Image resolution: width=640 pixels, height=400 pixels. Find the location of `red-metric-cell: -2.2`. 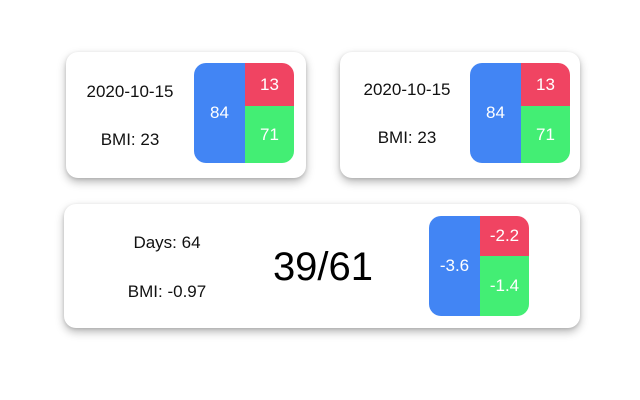

red-metric-cell: -2.2 is located at coordinates (504, 236).